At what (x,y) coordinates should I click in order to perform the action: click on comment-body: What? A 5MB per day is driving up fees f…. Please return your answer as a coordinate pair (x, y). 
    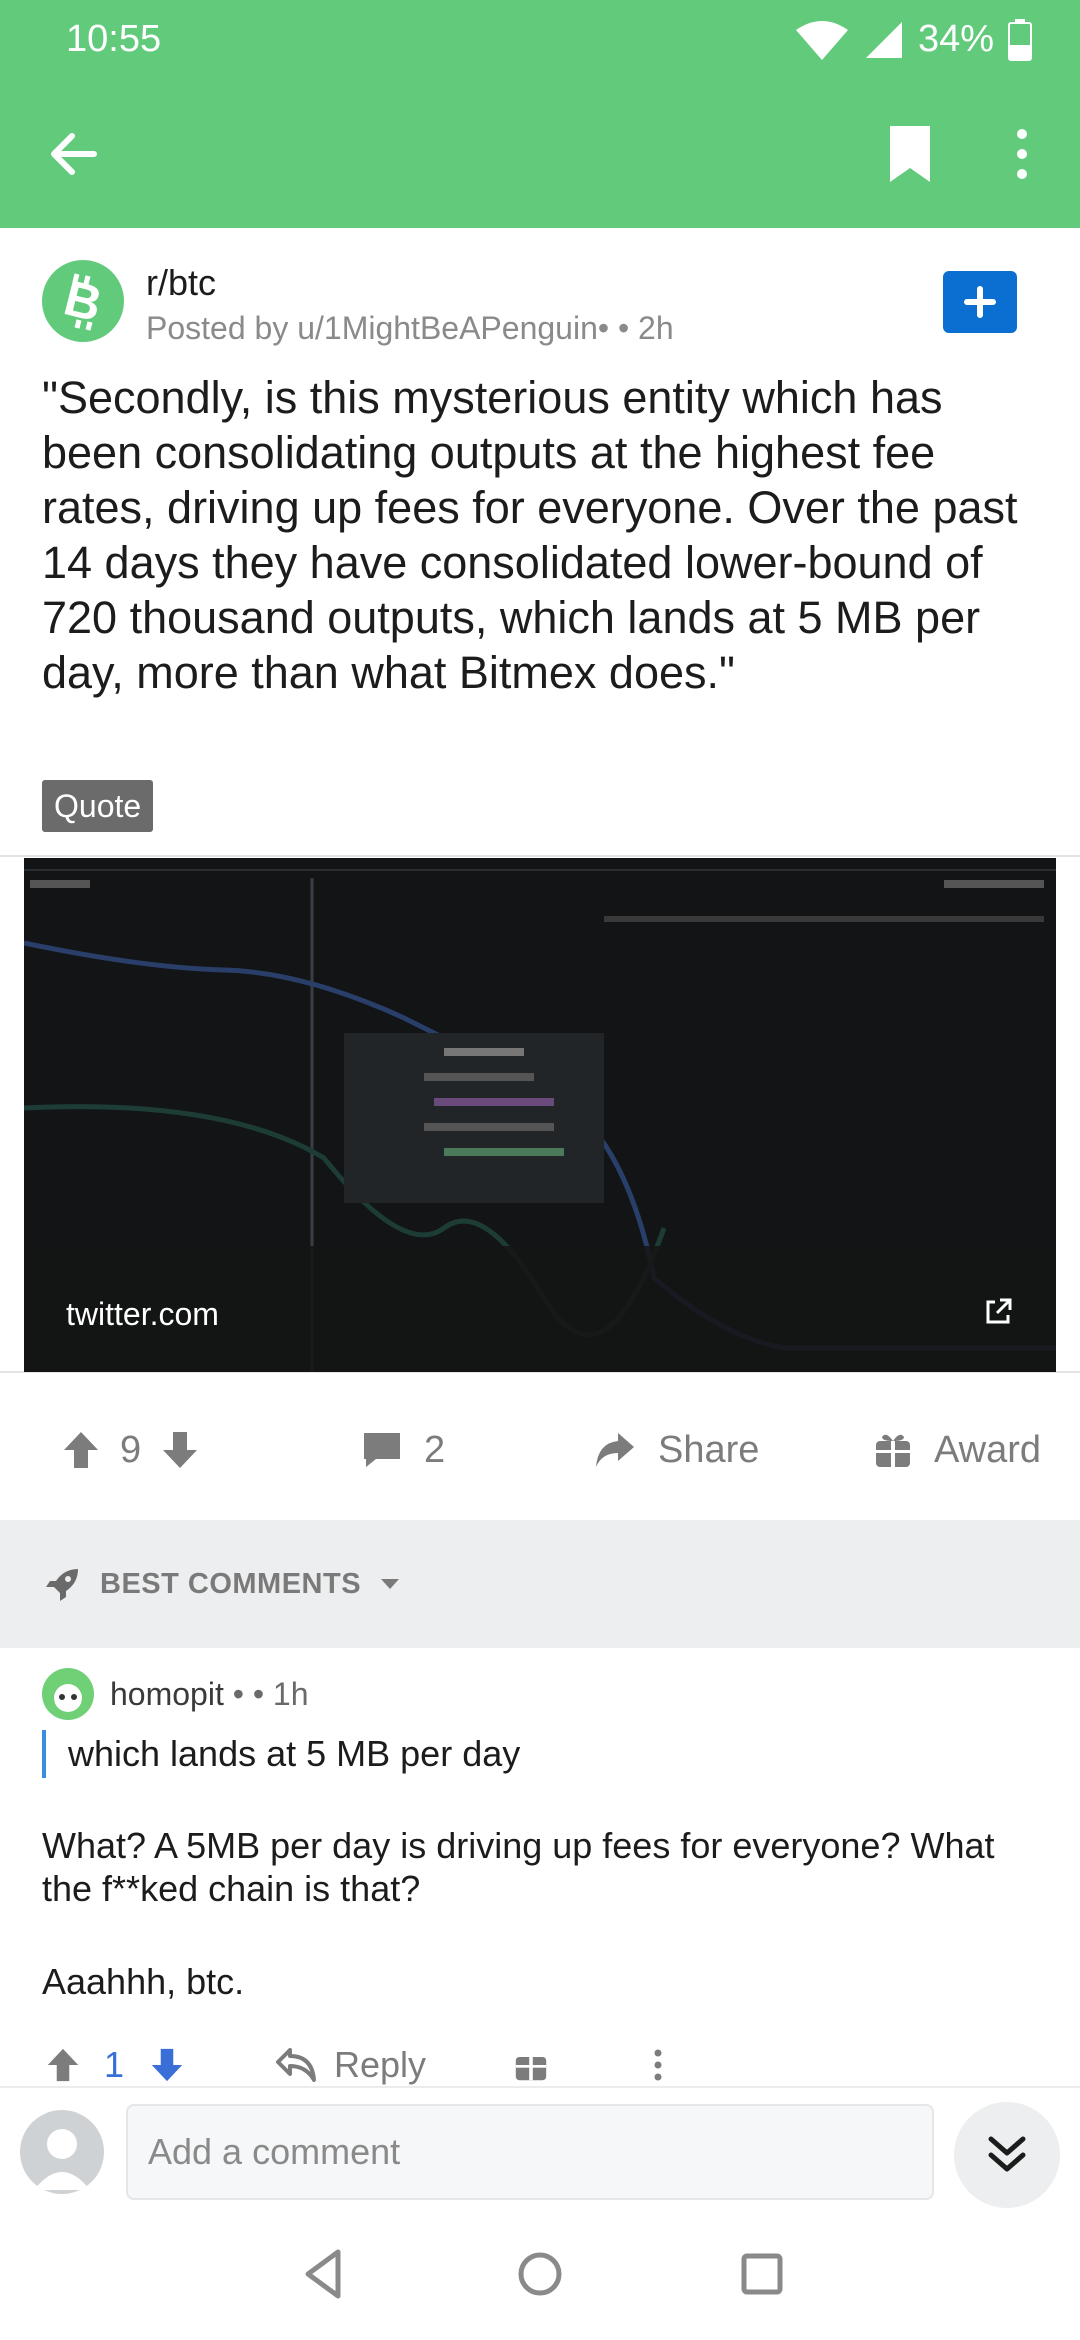
    Looking at the image, I should click on (542, 1913).